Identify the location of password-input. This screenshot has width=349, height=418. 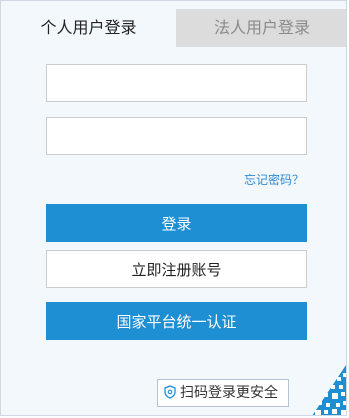
(176, 136).